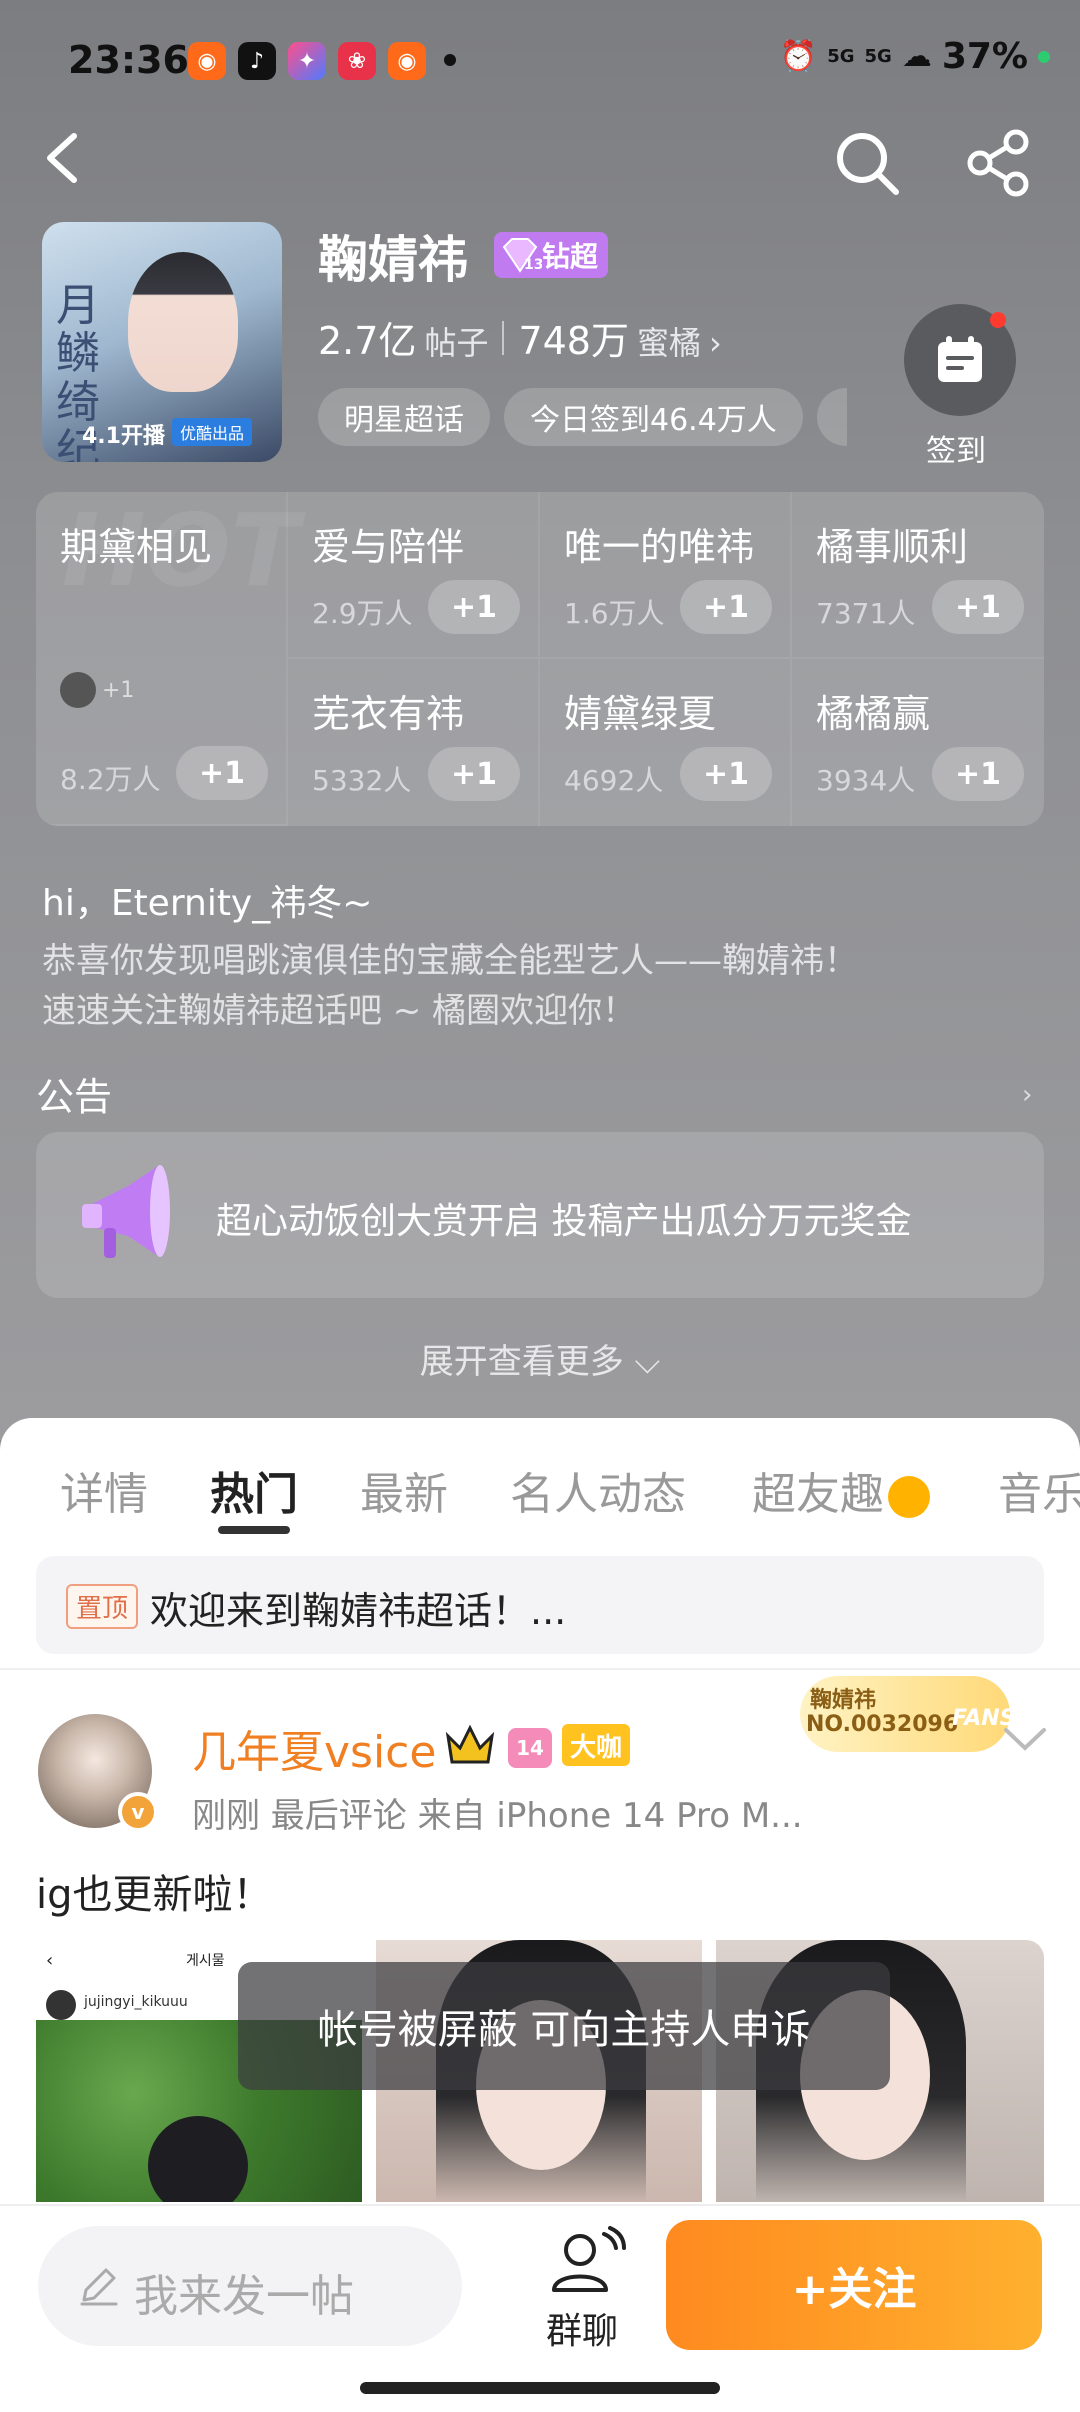 The height and width of the screenshot is (2412, 1080). I want to click on hot-topic-count: 3934人, so click(866, 780).